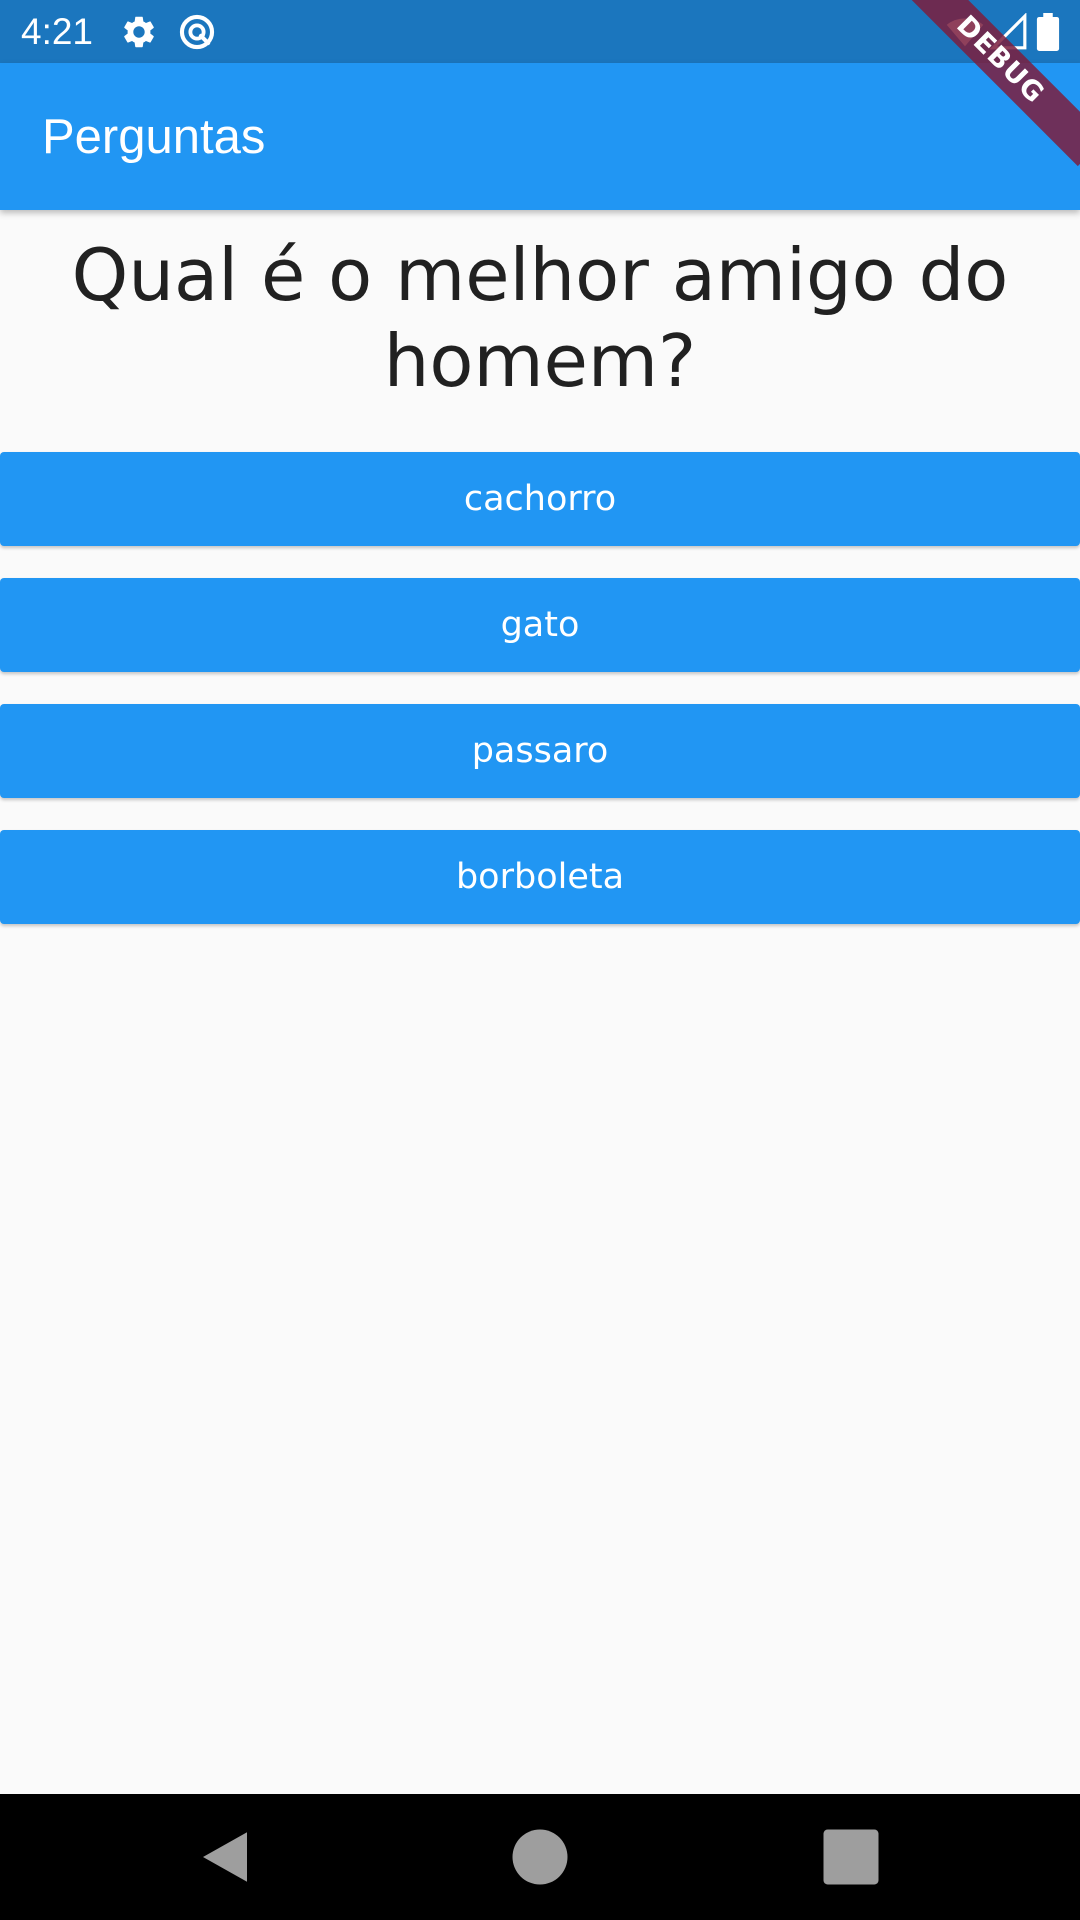 The height and width of the screenshot is (1920, 1080). I want to click on answer-button-cachorro: cachorro, so click(540, 499).